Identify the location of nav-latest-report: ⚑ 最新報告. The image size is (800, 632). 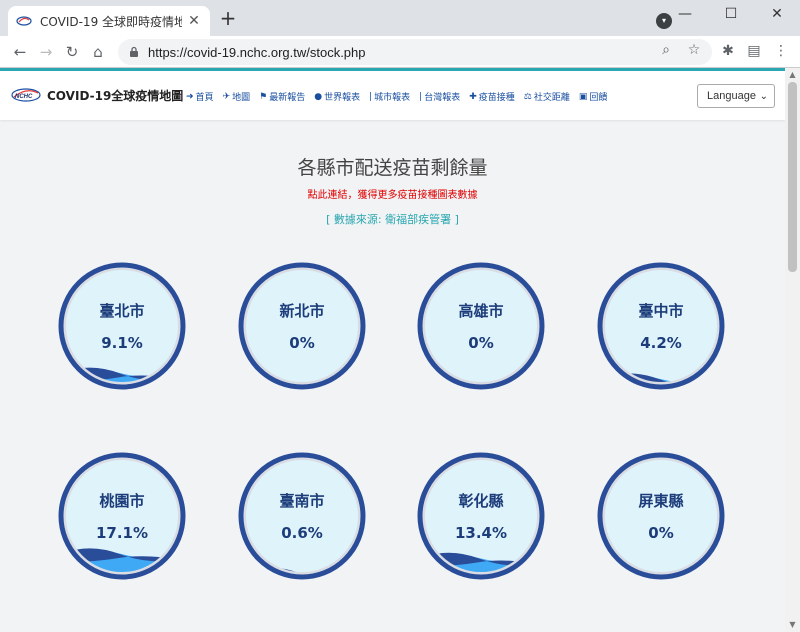
(282, 97).